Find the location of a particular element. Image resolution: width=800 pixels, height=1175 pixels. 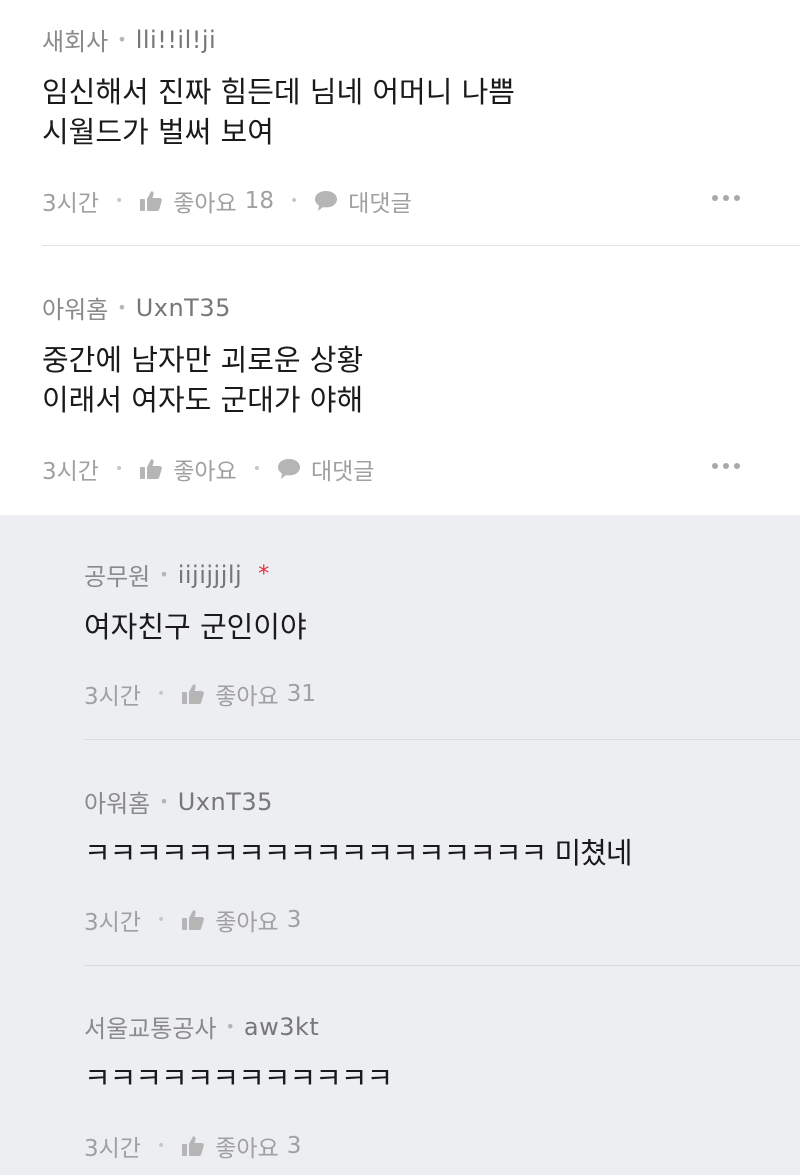

comment-text: 중간에 남자만 괴로운 상황 이래서 여자도 군대가 야해 is located at coordinates (203, 380).